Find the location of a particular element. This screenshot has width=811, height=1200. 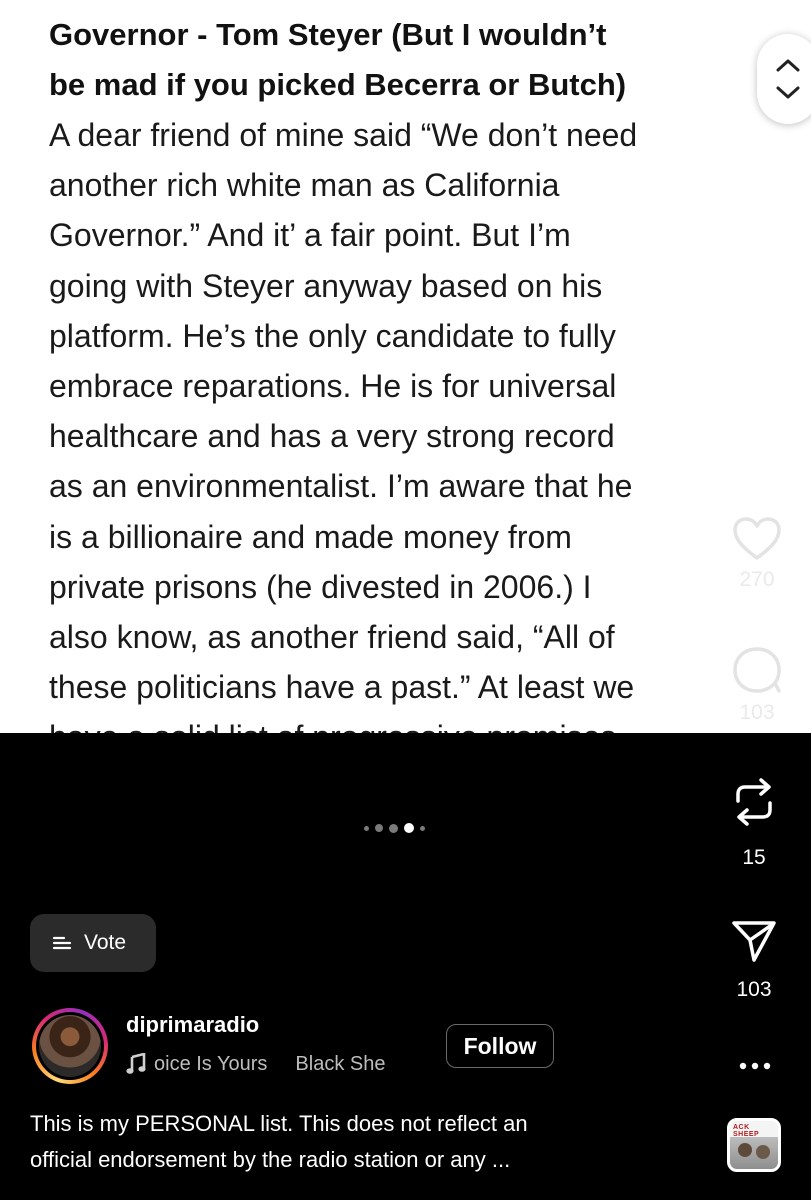

audio-thumbnail: ACK SHEEP is located at coordinates (754, 1145).